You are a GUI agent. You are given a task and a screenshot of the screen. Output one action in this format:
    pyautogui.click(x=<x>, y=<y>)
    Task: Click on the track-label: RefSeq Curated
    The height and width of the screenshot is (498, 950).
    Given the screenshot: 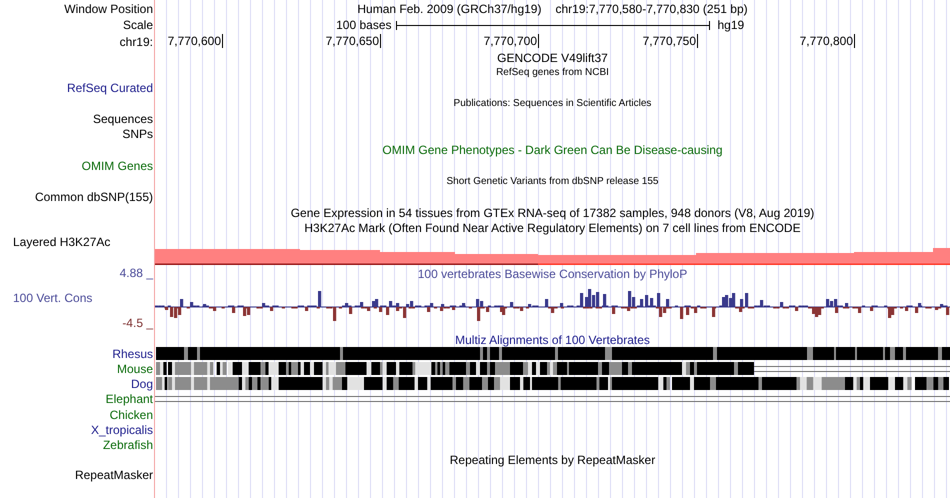 What is the action you would take?
    pyautogui.click(x=109, y=87)
    